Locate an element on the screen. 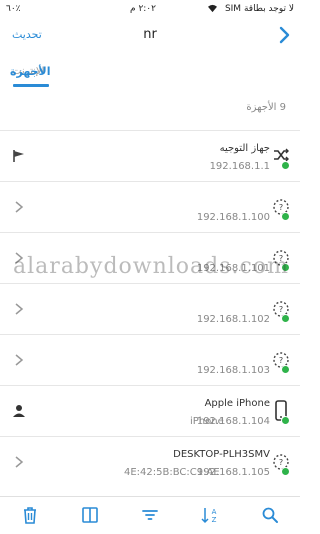  nav-bar: تحديث nr is located at coordinates (150, 35).